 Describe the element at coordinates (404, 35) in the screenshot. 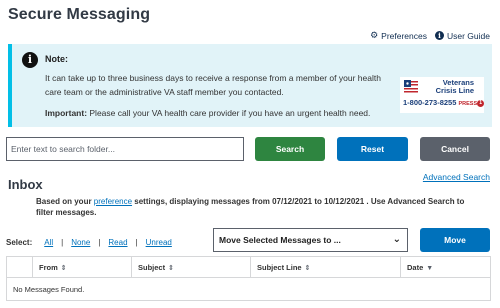

I see `preferences-label: Preferences` at that location.